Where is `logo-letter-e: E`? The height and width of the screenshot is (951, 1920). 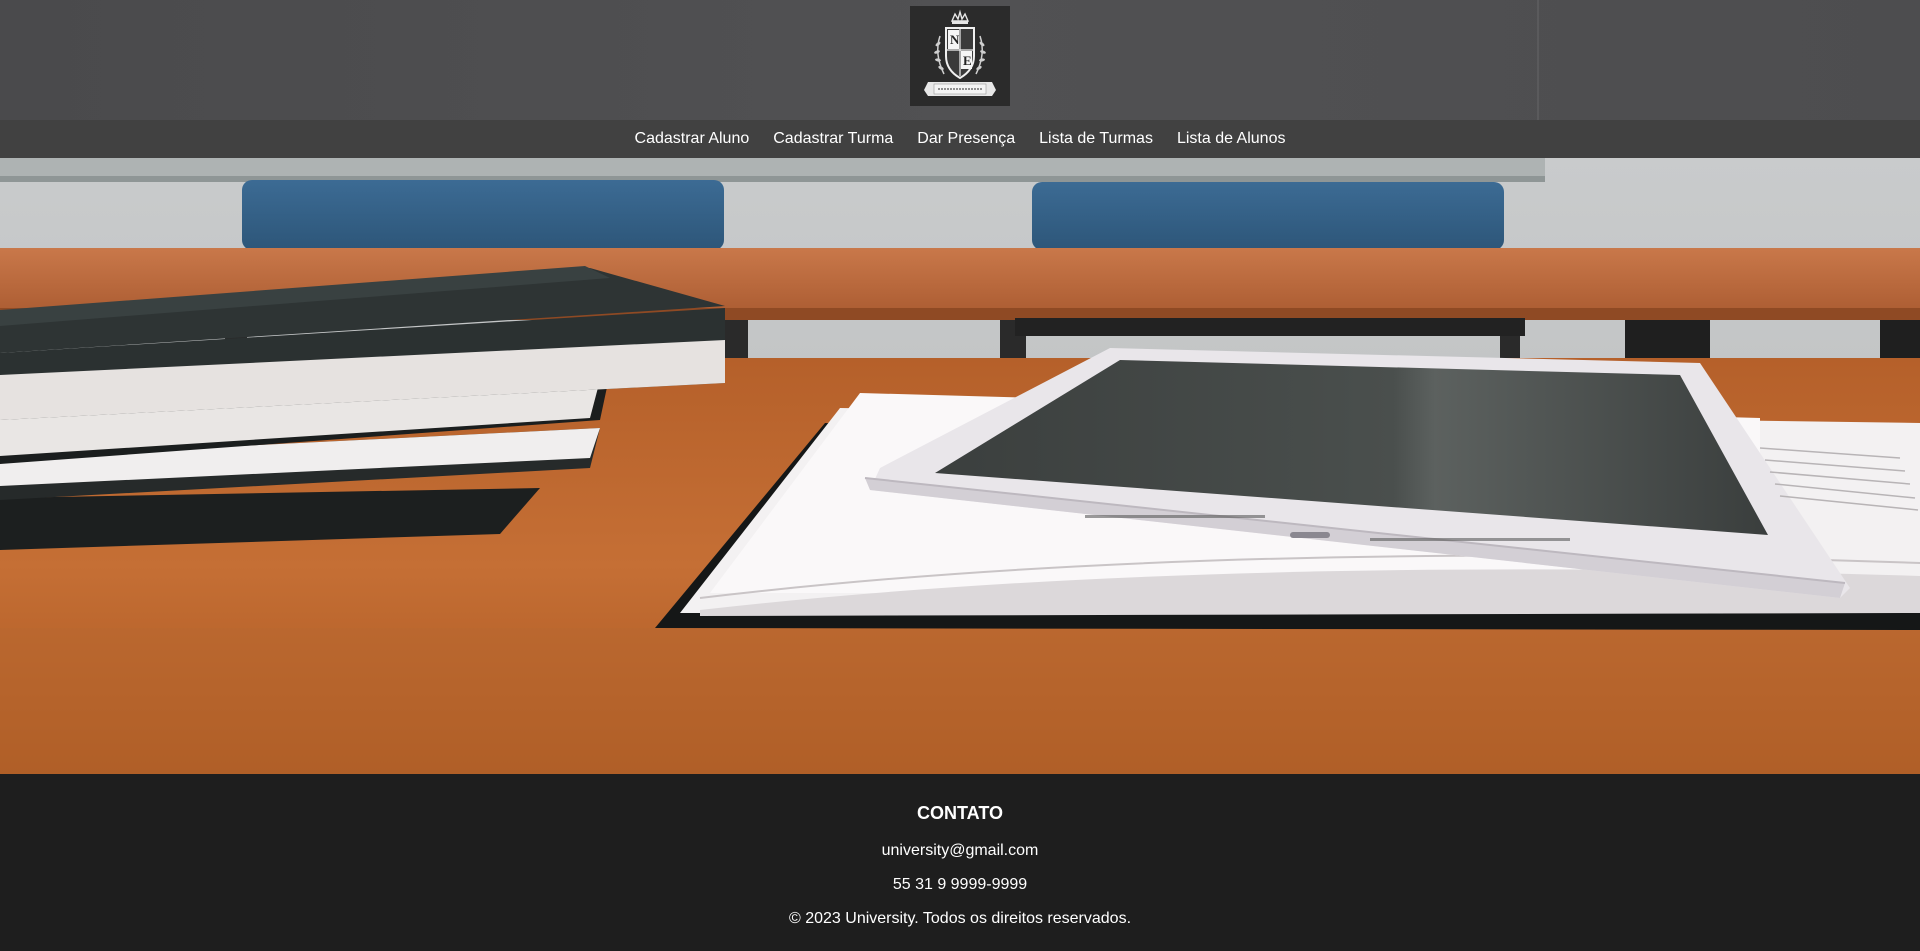
logo-letter-e: E is located at coordinates (967, 60).